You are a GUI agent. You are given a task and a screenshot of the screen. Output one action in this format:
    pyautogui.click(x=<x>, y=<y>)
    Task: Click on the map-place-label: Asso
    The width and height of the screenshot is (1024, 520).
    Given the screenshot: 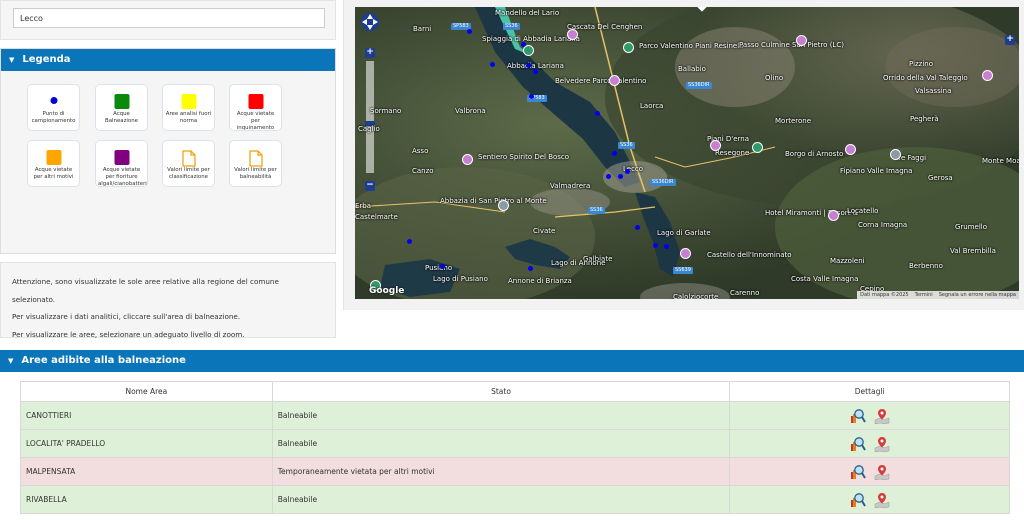 What is the action you would take?
    pyautogui.click(x=420, y=151)
    